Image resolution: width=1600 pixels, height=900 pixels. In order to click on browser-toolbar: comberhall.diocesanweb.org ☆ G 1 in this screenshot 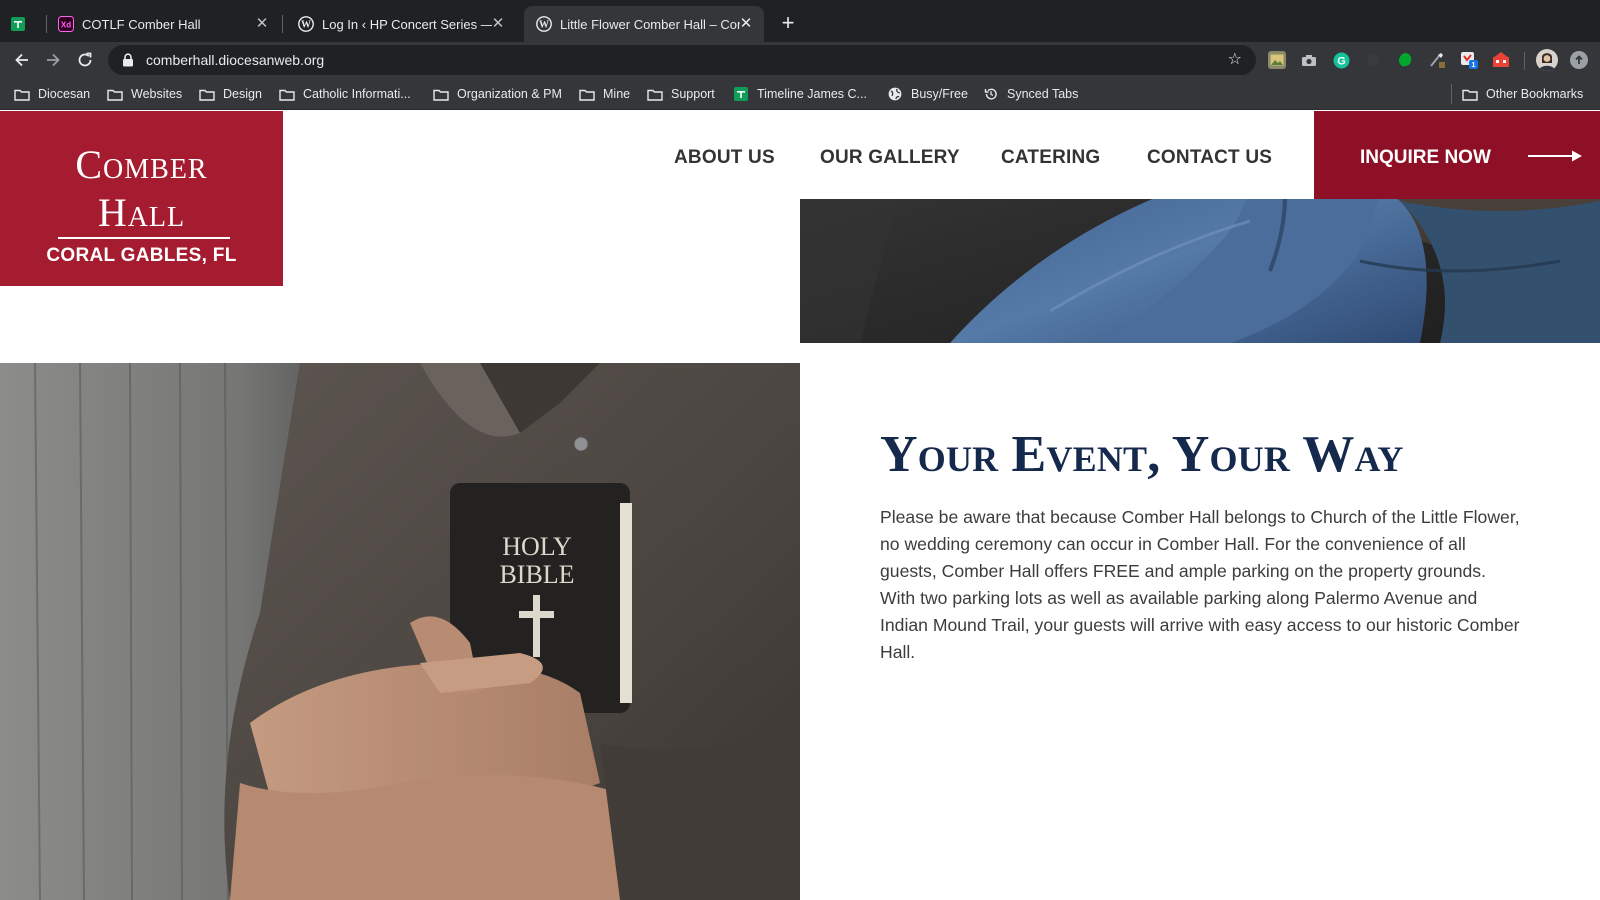, I will do `click(800, 60)`.